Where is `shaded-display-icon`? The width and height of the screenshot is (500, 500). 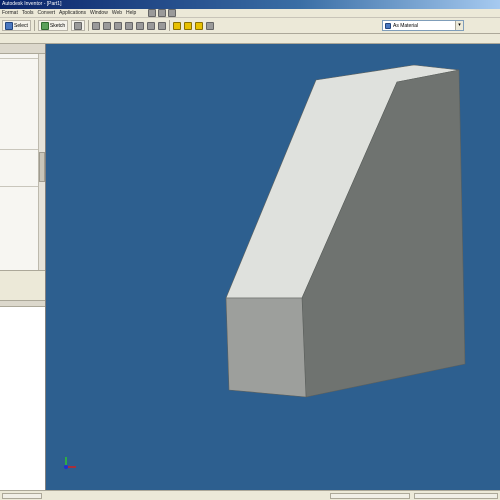 shaded-display-icon is located at coordinates (177, 25).